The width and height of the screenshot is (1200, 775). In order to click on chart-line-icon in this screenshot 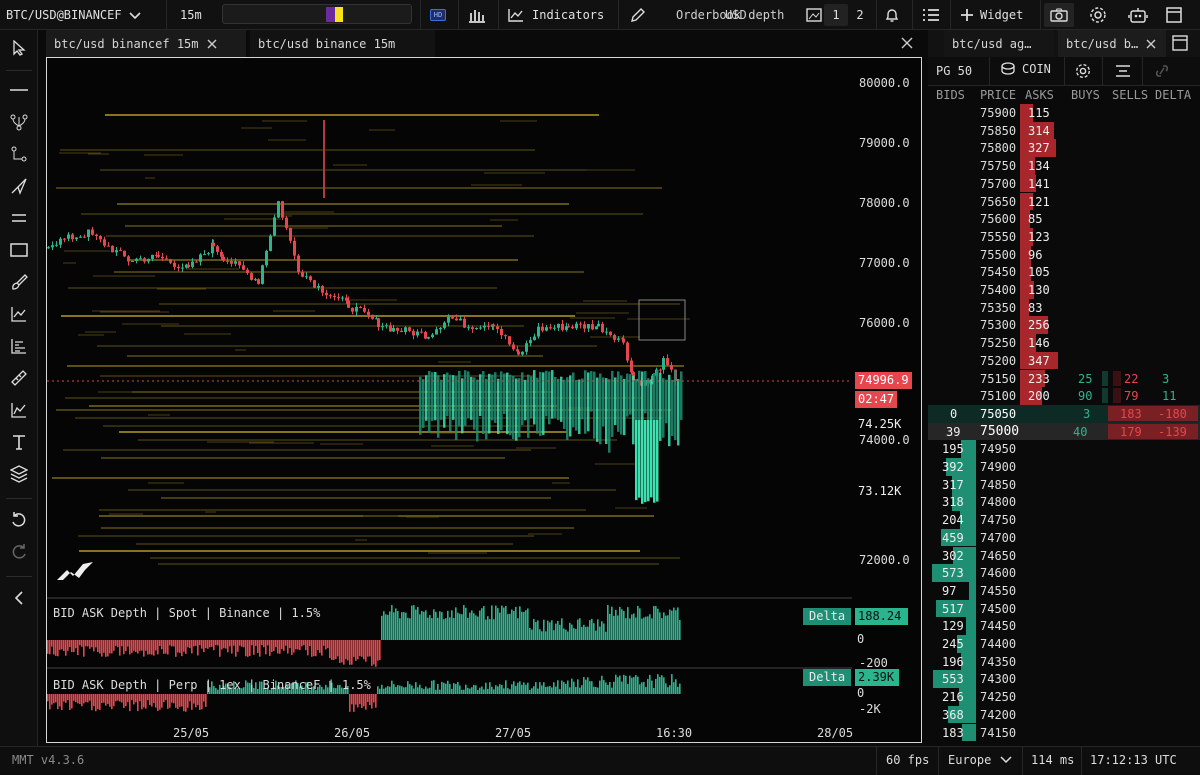, I will do `click(19, 314)`.